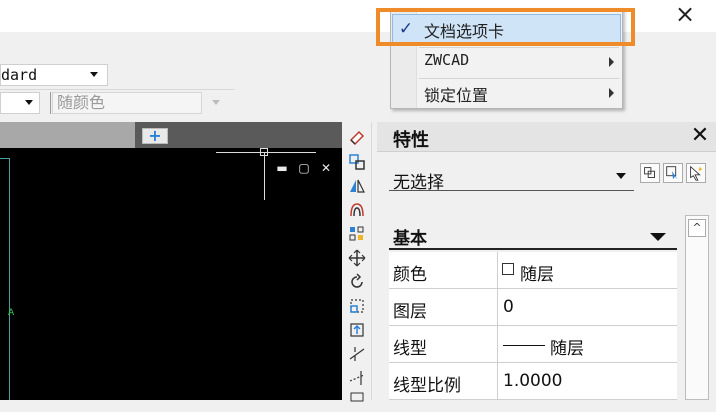 The image size is (716, 412). Describe the element at coordinates (357, 330) in the screenshot. I see `stretch-icon` at that location.